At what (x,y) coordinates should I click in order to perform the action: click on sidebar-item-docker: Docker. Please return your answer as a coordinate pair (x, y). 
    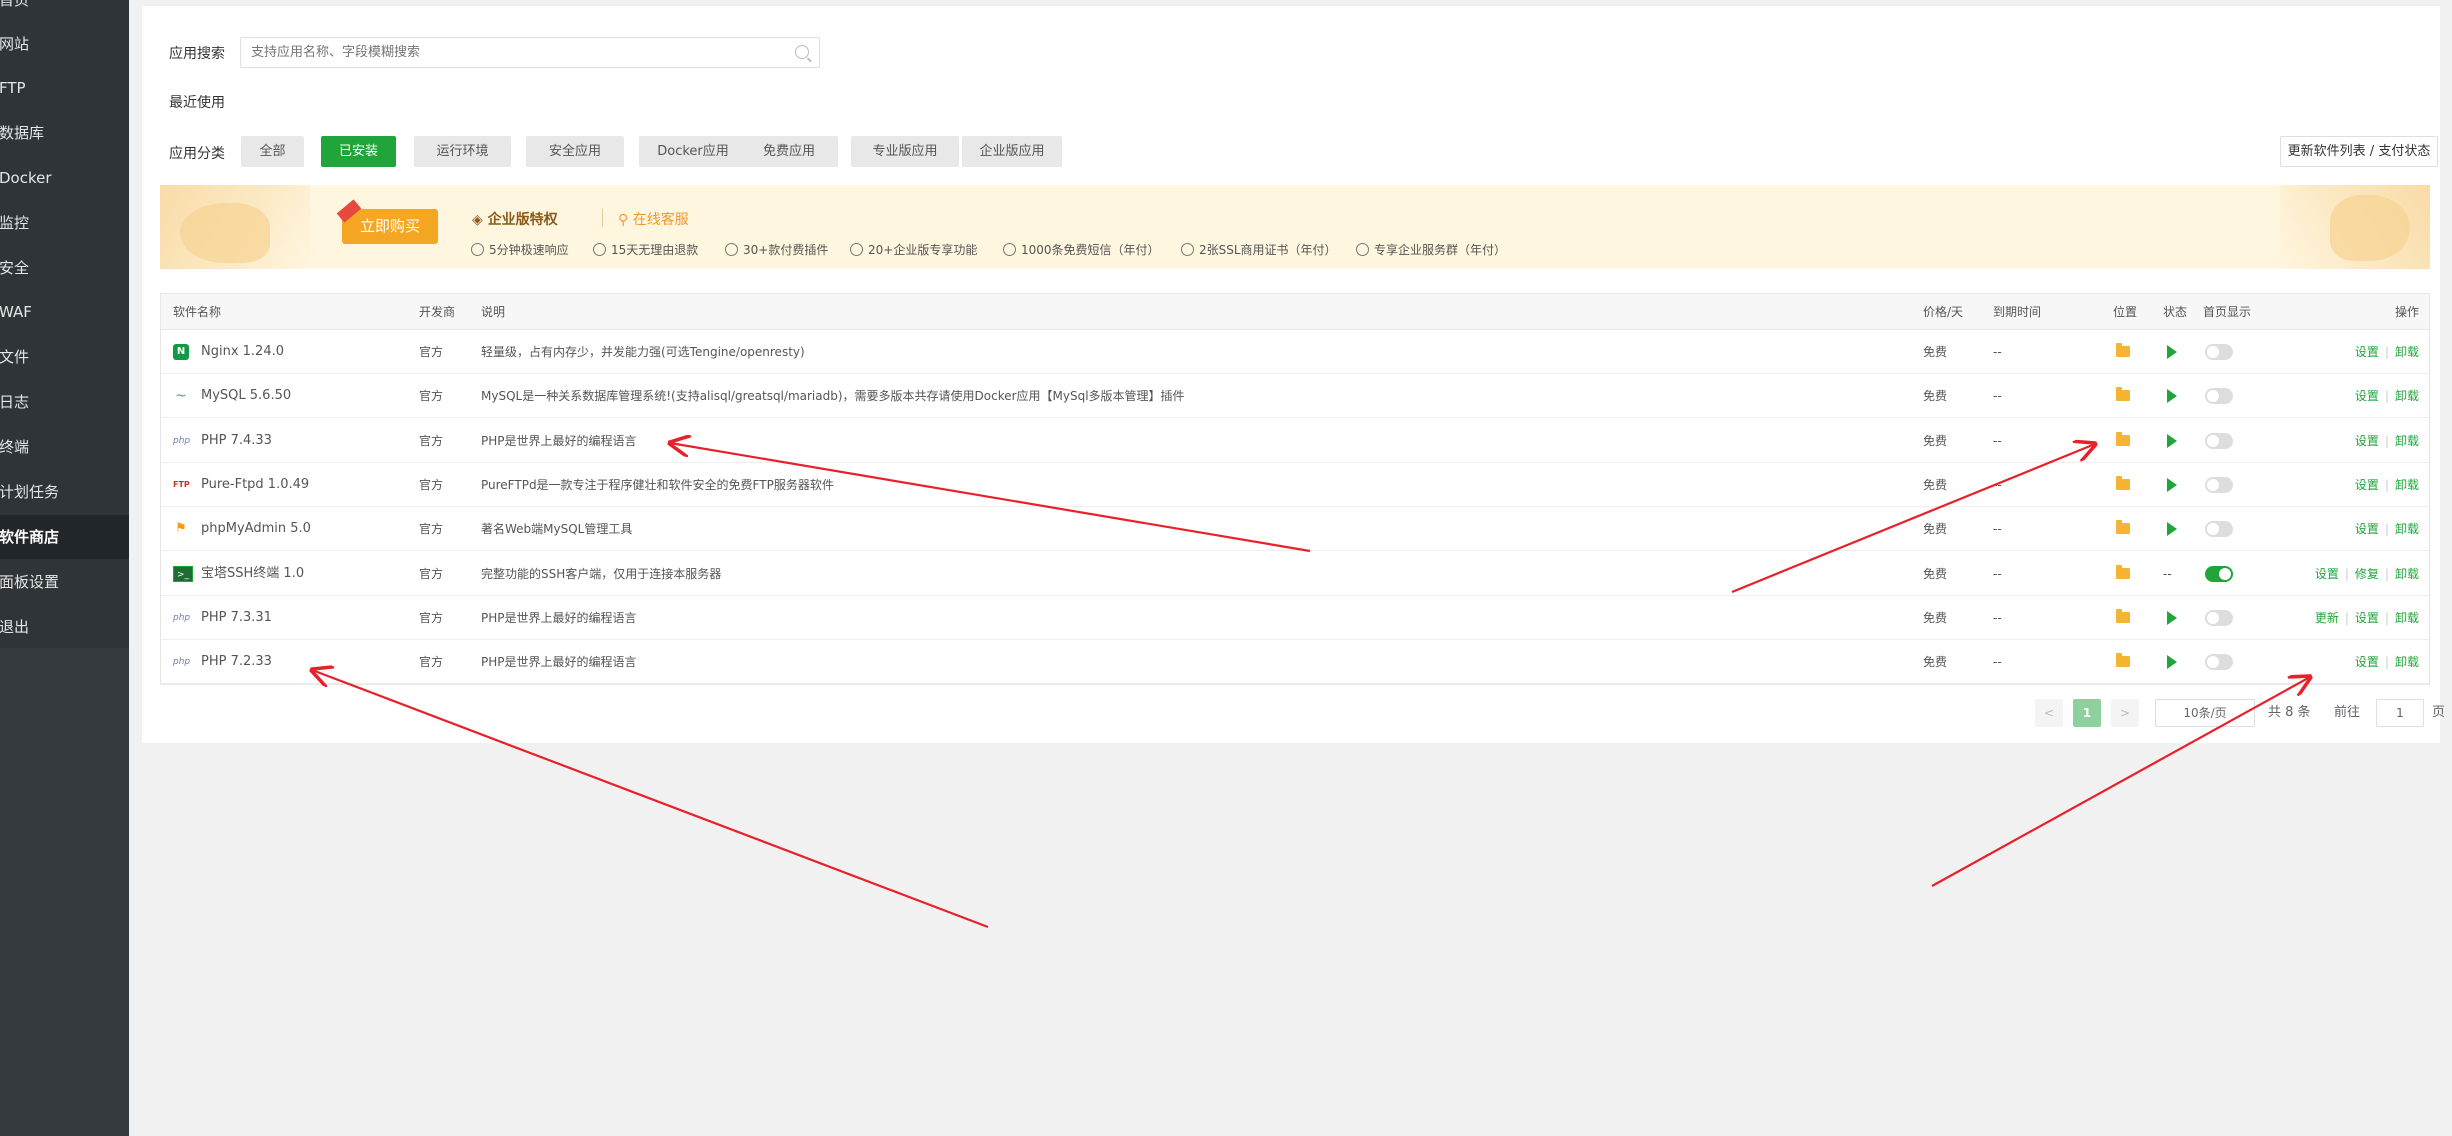
    Looking at the image, I should click on (64, 178).